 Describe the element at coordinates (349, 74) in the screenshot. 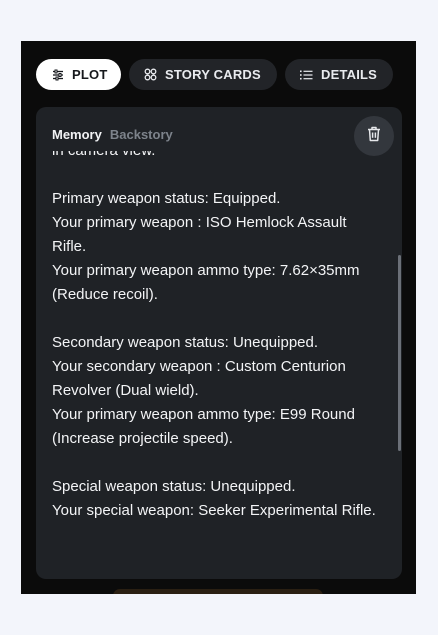

I see `tab-details-label: DETAILS` at that location.